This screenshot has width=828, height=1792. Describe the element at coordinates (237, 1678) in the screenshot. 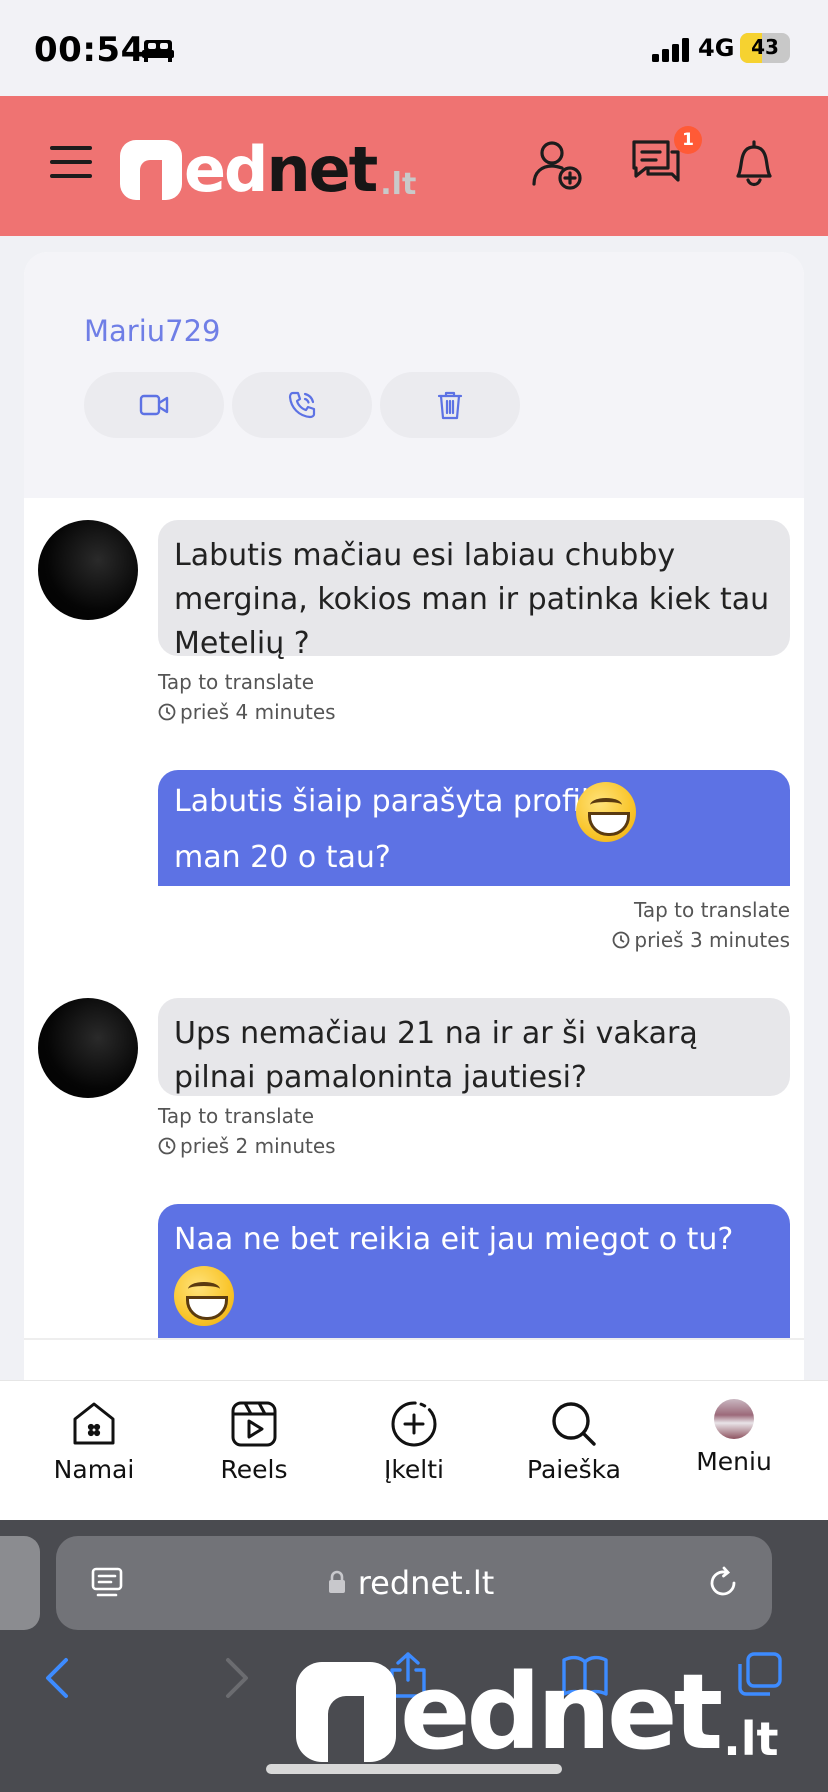

I see `forward-icon` at that location.